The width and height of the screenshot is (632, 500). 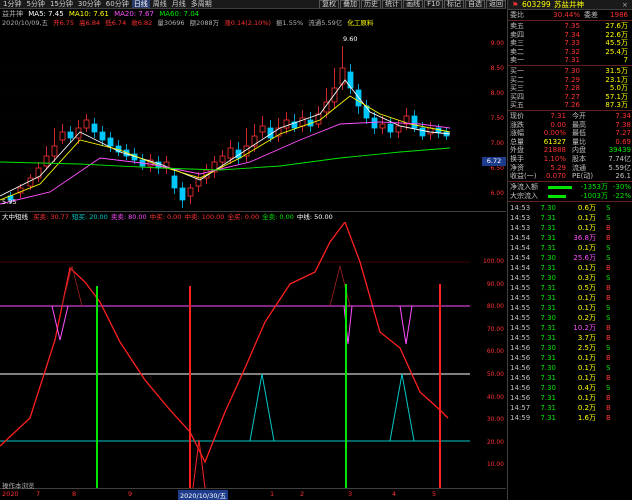 I want to click on period-tab-3: 30分钟, so click(x=89, y=4).